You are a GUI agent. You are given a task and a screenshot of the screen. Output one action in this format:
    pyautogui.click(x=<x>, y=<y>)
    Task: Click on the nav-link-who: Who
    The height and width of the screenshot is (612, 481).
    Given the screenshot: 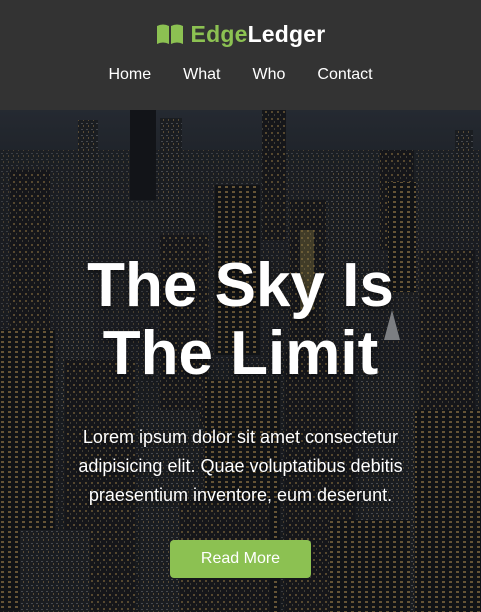 What is the action you would take?
    pyautogui.click(x=268, y=75)
    